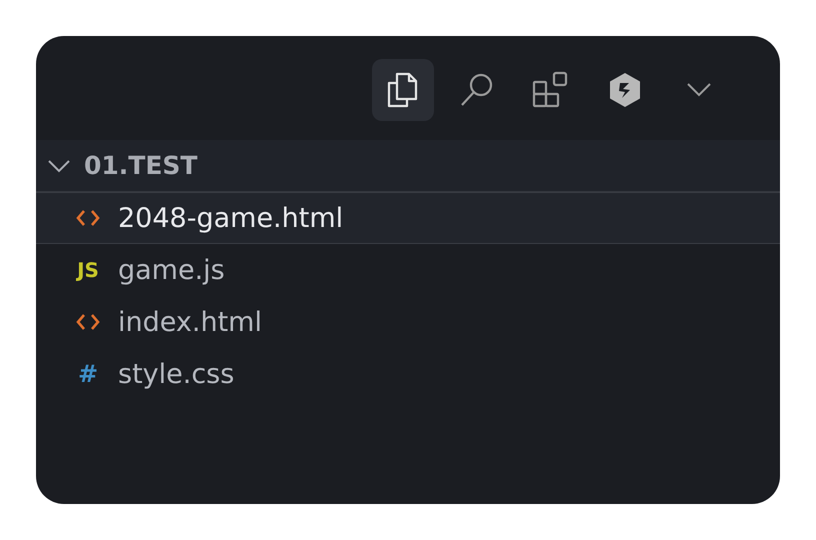 This screenshot has width=816, height=540. What do you see at coordinates (551, 90) in the screenshot?
I see `extensions-icon` at bounding box center [551, 90].